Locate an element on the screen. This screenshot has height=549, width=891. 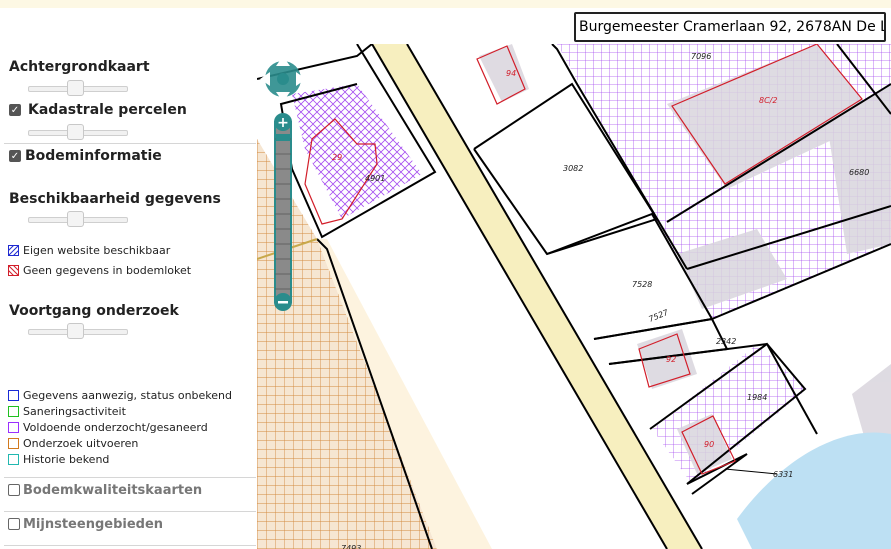
parcel-label: 92 is located at coordinates (671, 359).